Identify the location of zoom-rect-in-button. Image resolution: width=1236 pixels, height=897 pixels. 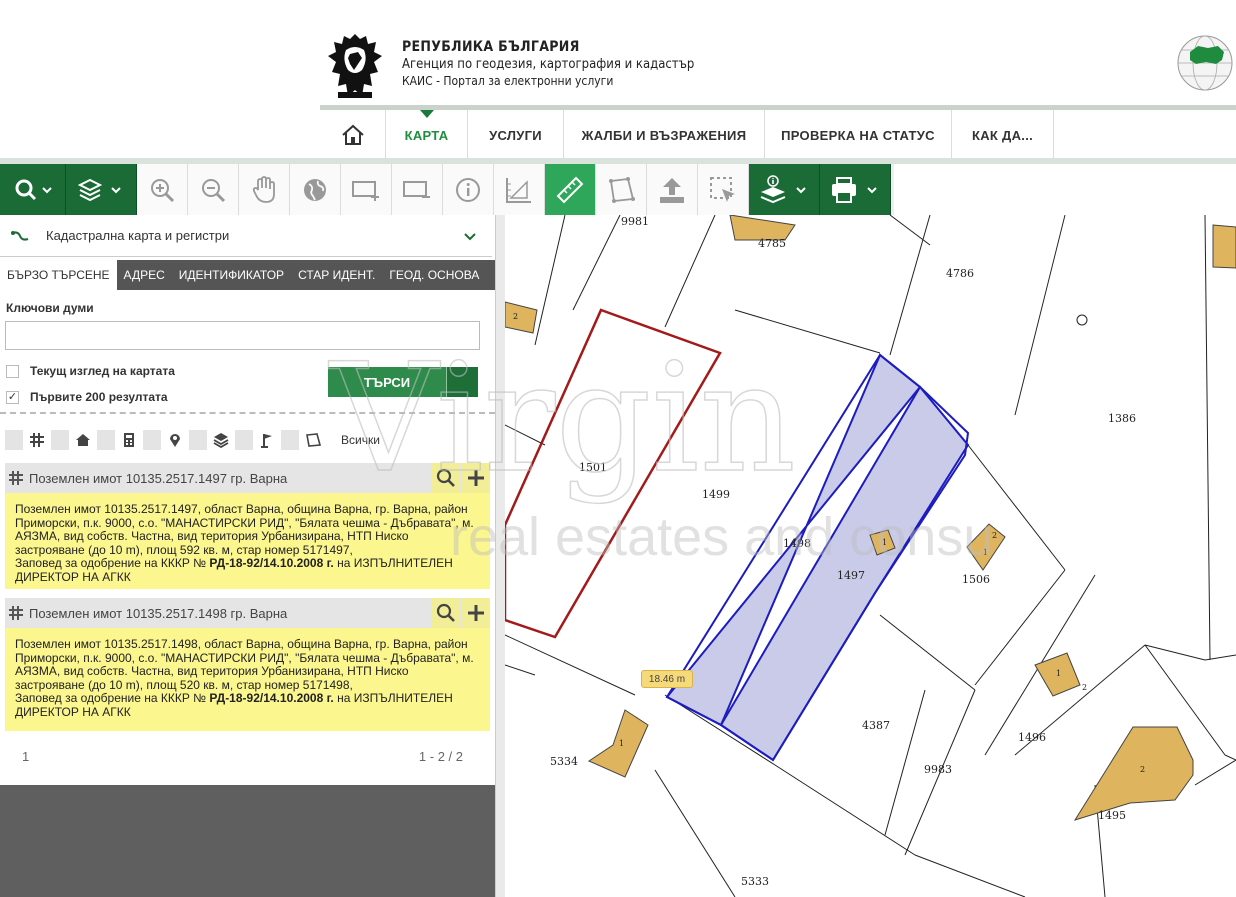
(366, 189).